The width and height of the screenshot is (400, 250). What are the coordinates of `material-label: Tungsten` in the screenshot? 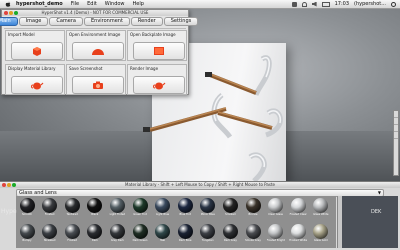 It's located at (207, 240).